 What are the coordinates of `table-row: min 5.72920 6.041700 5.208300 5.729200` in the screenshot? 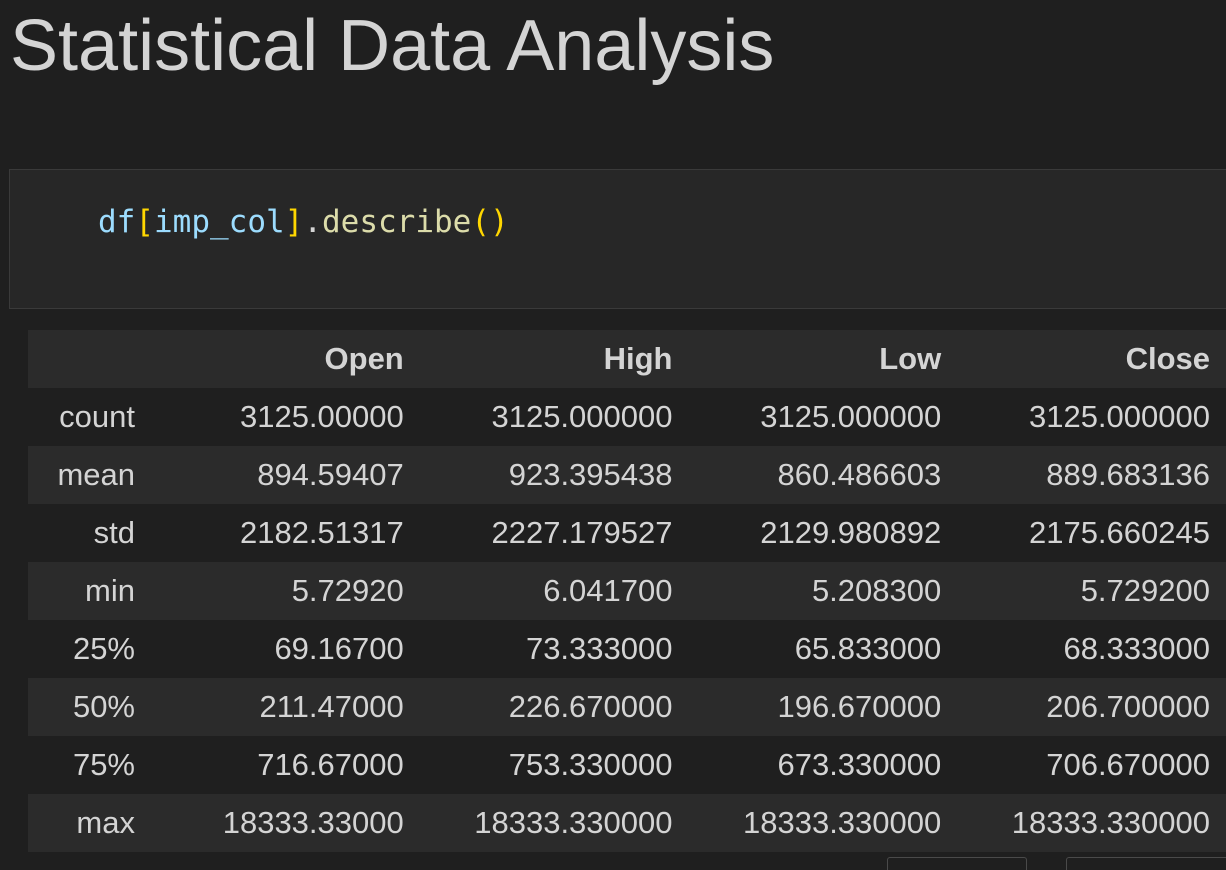 It's located at (627, 591).